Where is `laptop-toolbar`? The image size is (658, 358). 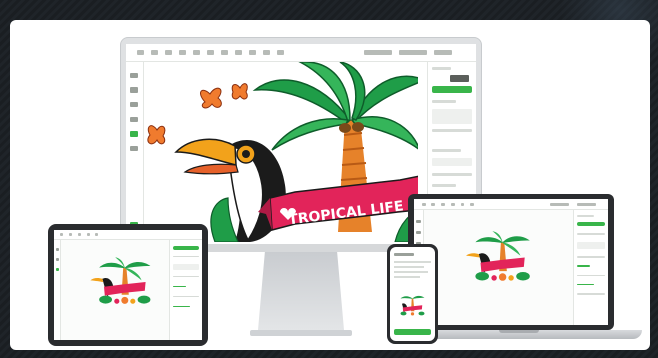 laptop-toolbar is located at coordinates (511, 205).